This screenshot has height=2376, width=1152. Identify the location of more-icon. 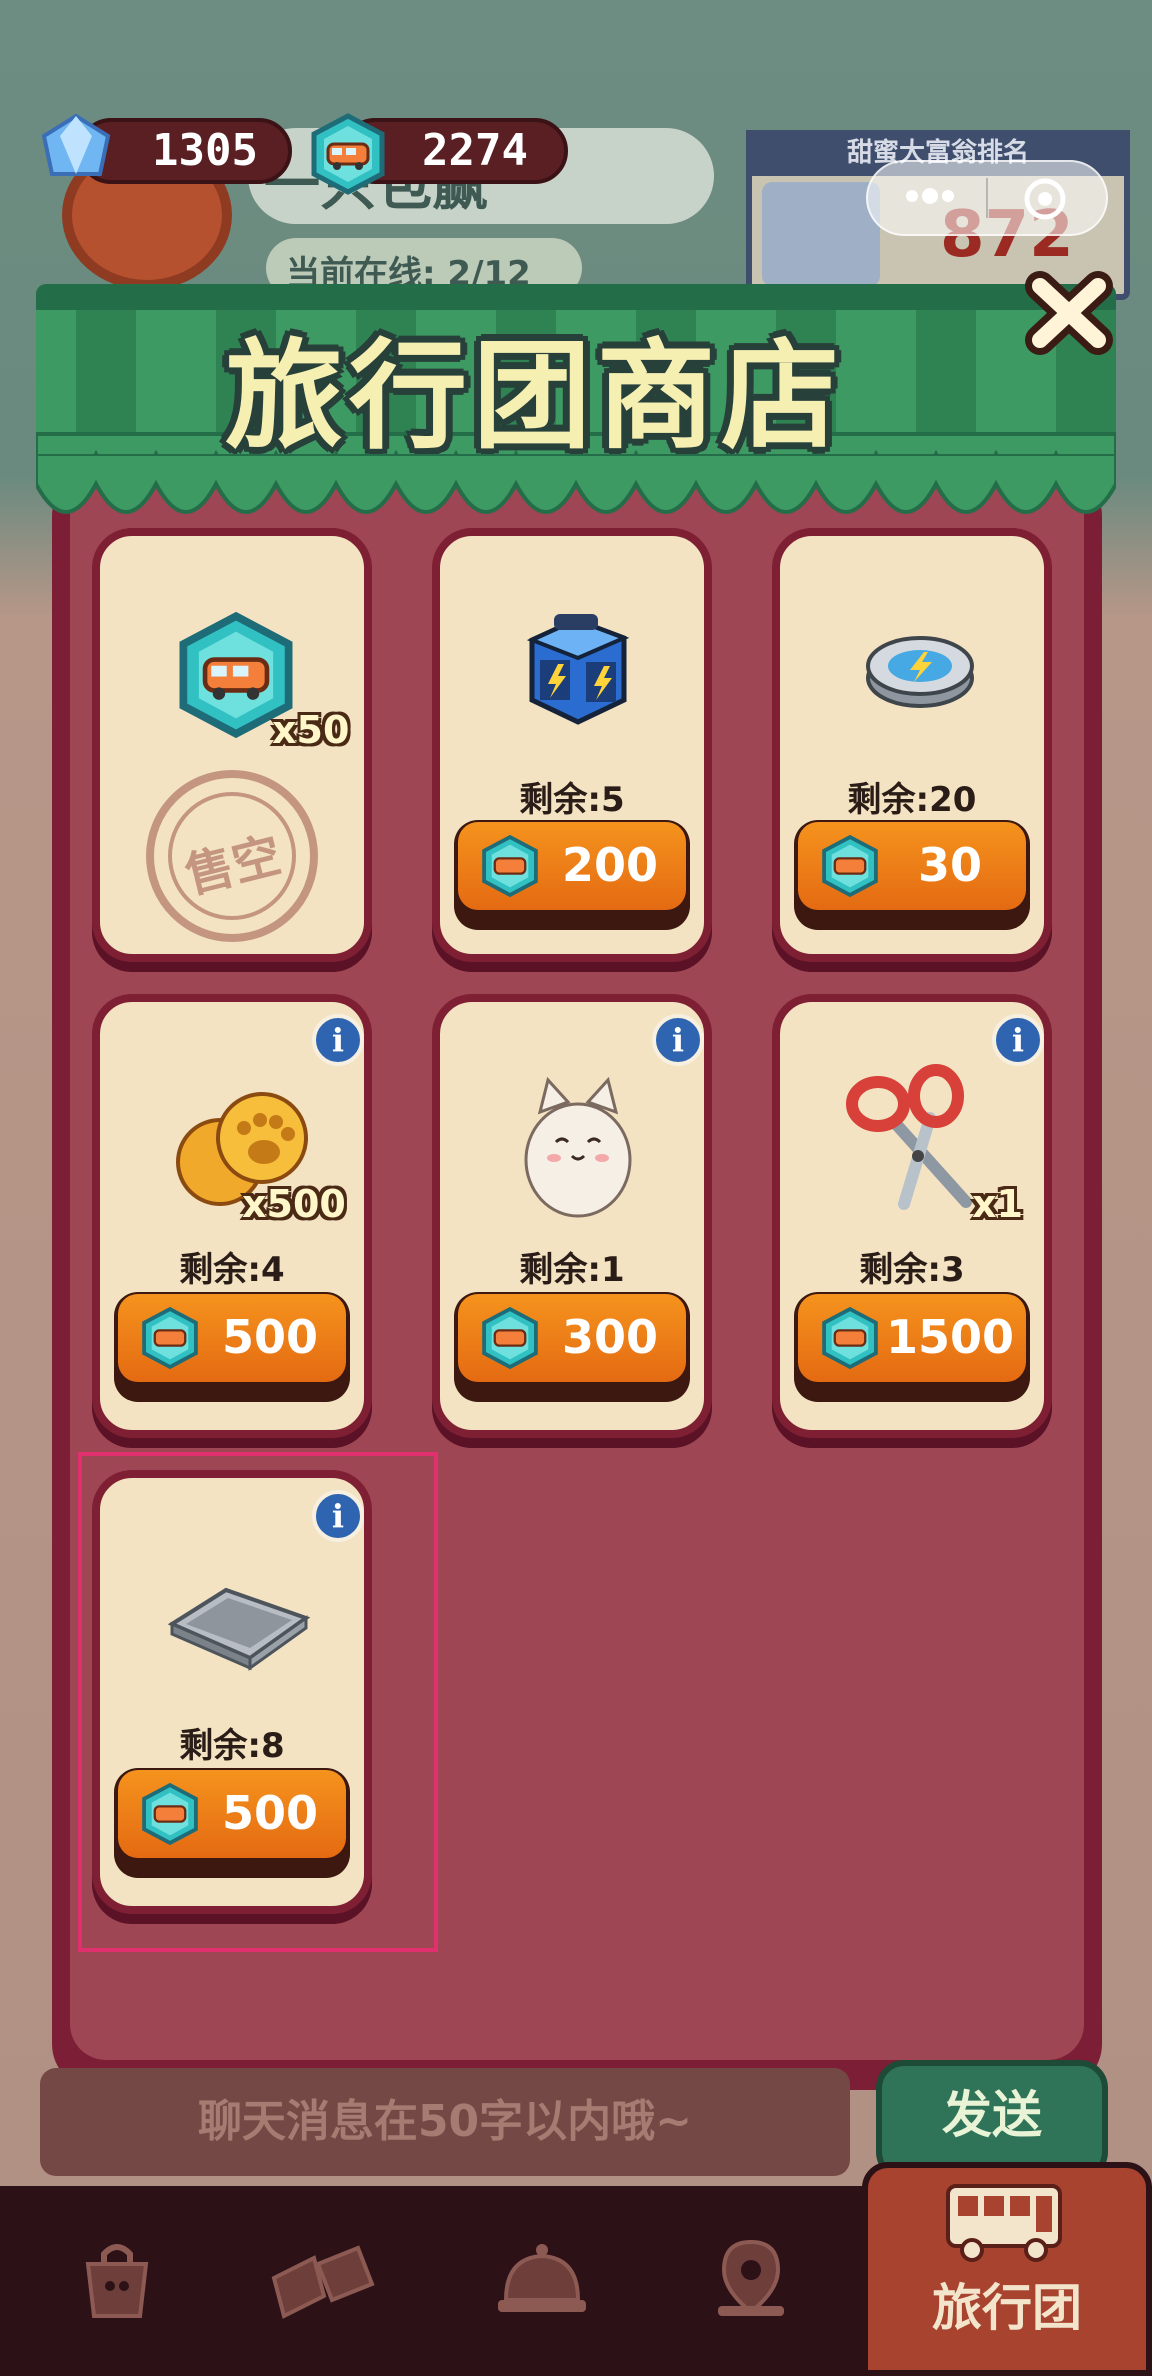
(930, 196).